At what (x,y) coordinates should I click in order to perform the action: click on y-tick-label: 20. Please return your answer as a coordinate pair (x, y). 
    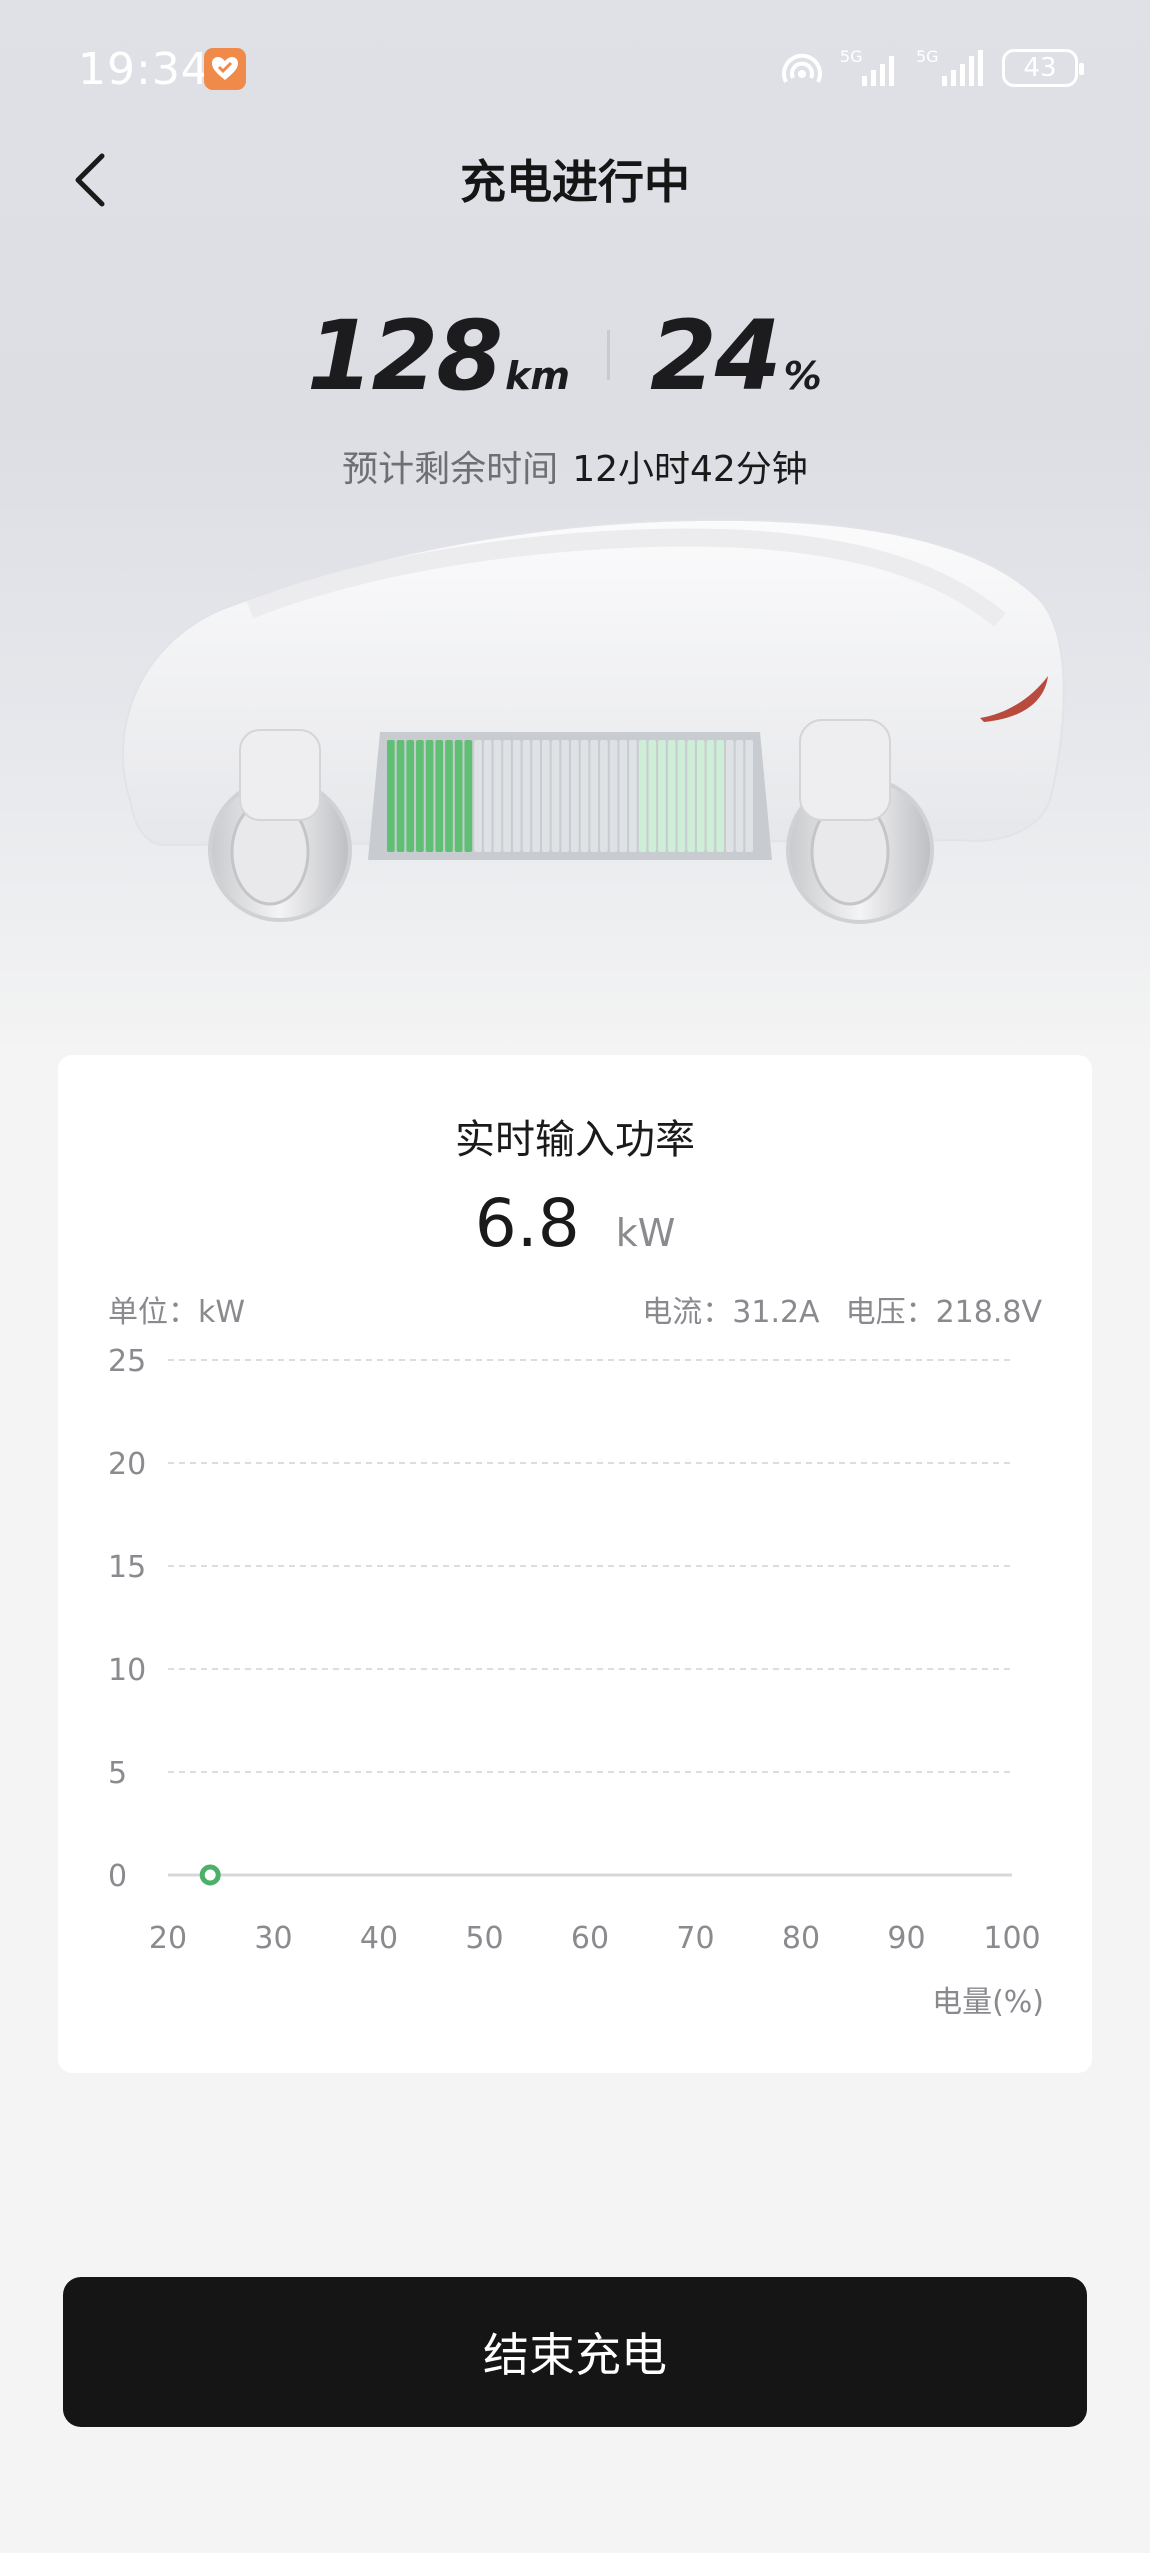
    Looking at the image, I should click on (127, 1464).